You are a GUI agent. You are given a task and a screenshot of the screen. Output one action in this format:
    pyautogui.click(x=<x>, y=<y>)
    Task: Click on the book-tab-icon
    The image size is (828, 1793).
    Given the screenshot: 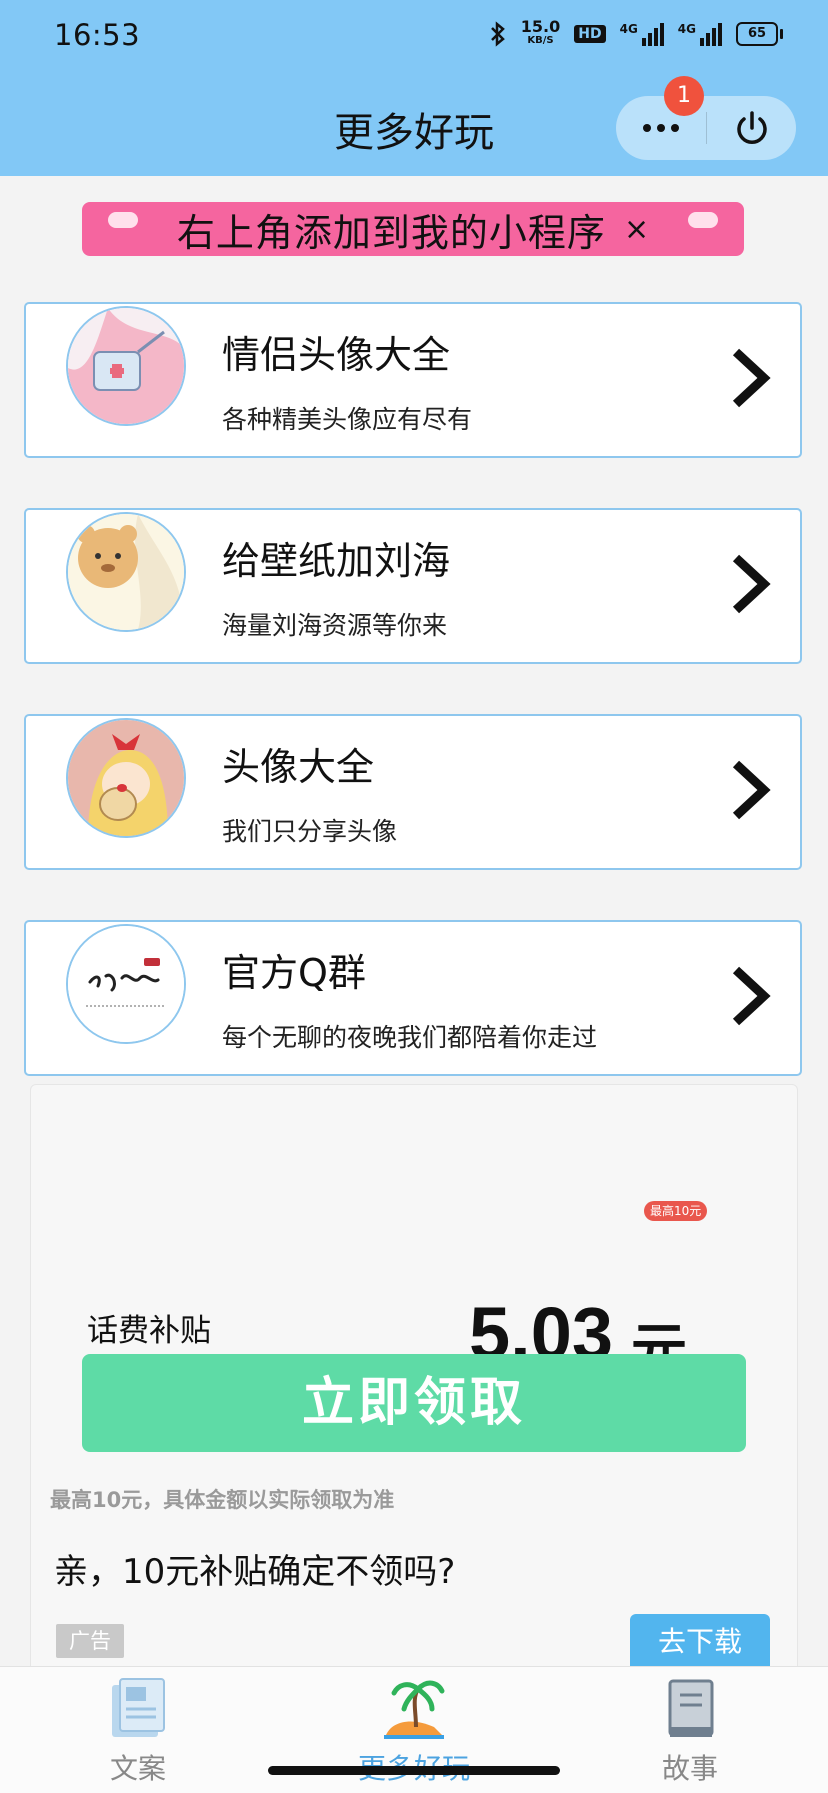 What is the action you would take?
    pyautogui.click(x=691, y=1708)
    